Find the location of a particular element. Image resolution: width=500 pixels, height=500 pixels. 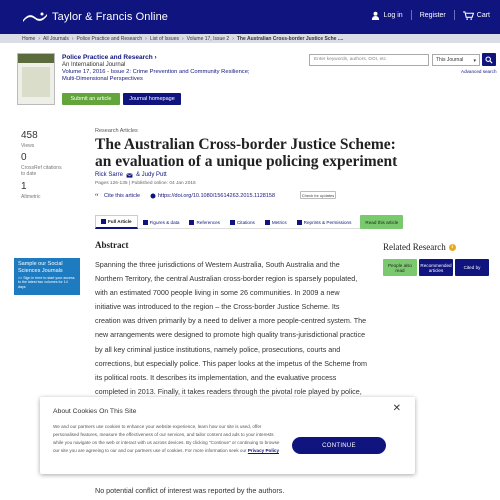

document-icon is located at coordinates (103, 221).